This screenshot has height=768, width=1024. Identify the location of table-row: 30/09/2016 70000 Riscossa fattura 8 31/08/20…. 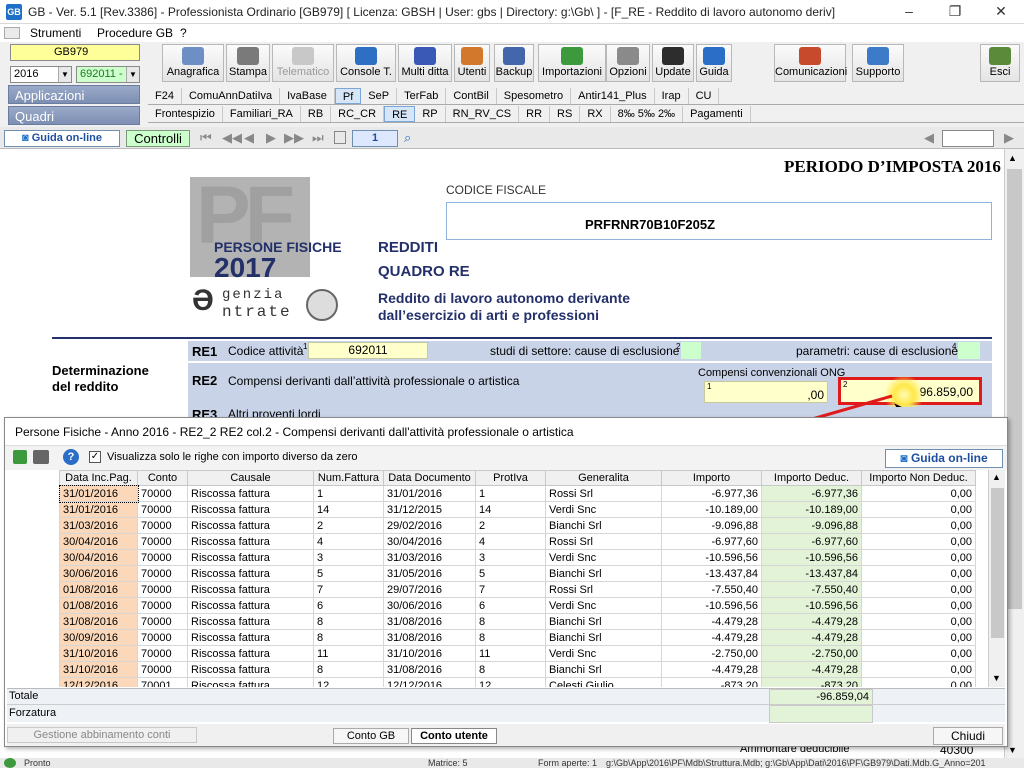
(517, 637).